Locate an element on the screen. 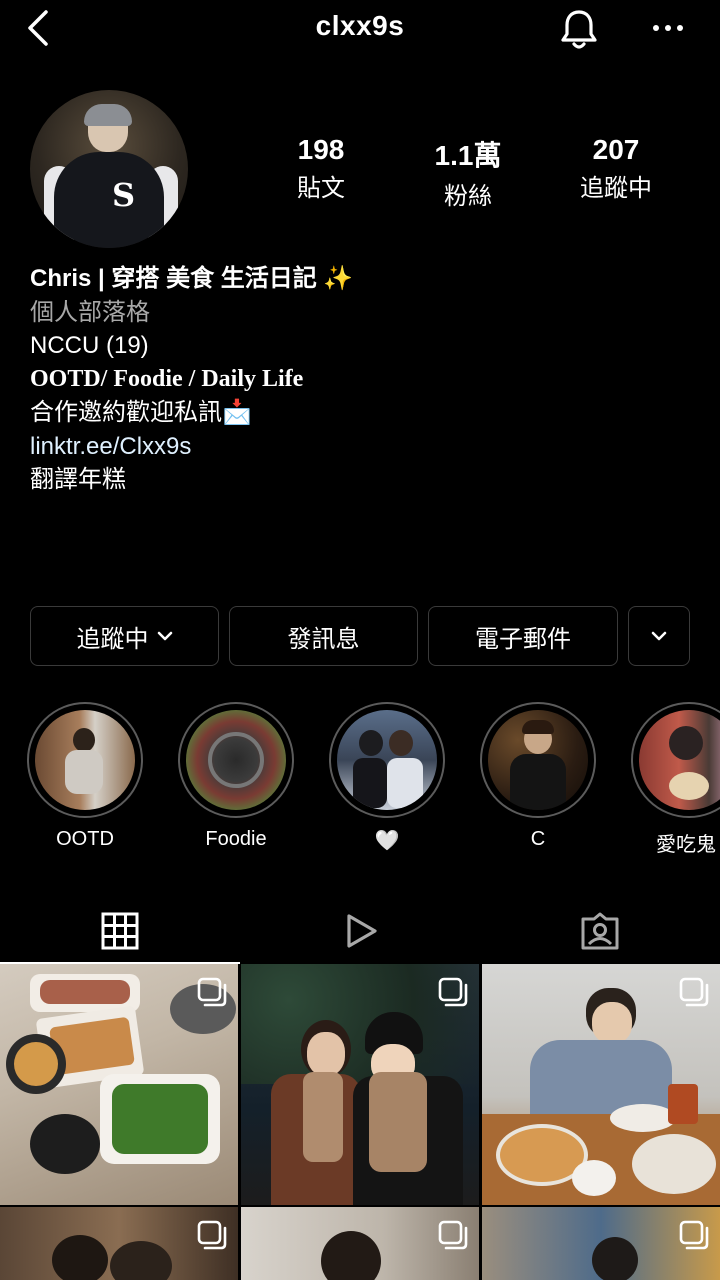 The width and height of the screenshot is (720, 1280). bell-icon is located at coordinates (579, 29).